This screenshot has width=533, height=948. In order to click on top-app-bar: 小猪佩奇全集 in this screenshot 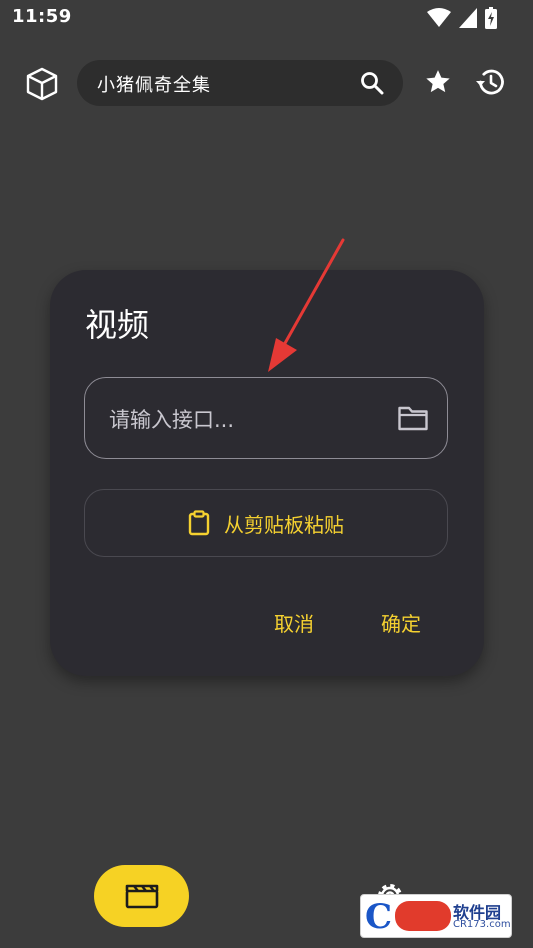, I will do `click(266, 83)`.